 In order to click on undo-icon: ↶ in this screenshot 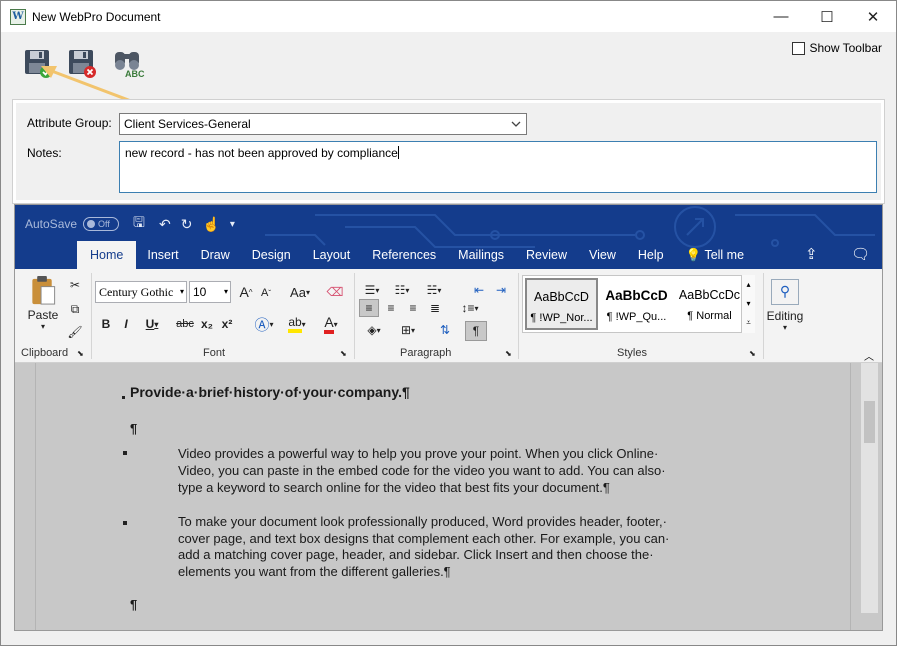, I will do `click(165, 224)`.